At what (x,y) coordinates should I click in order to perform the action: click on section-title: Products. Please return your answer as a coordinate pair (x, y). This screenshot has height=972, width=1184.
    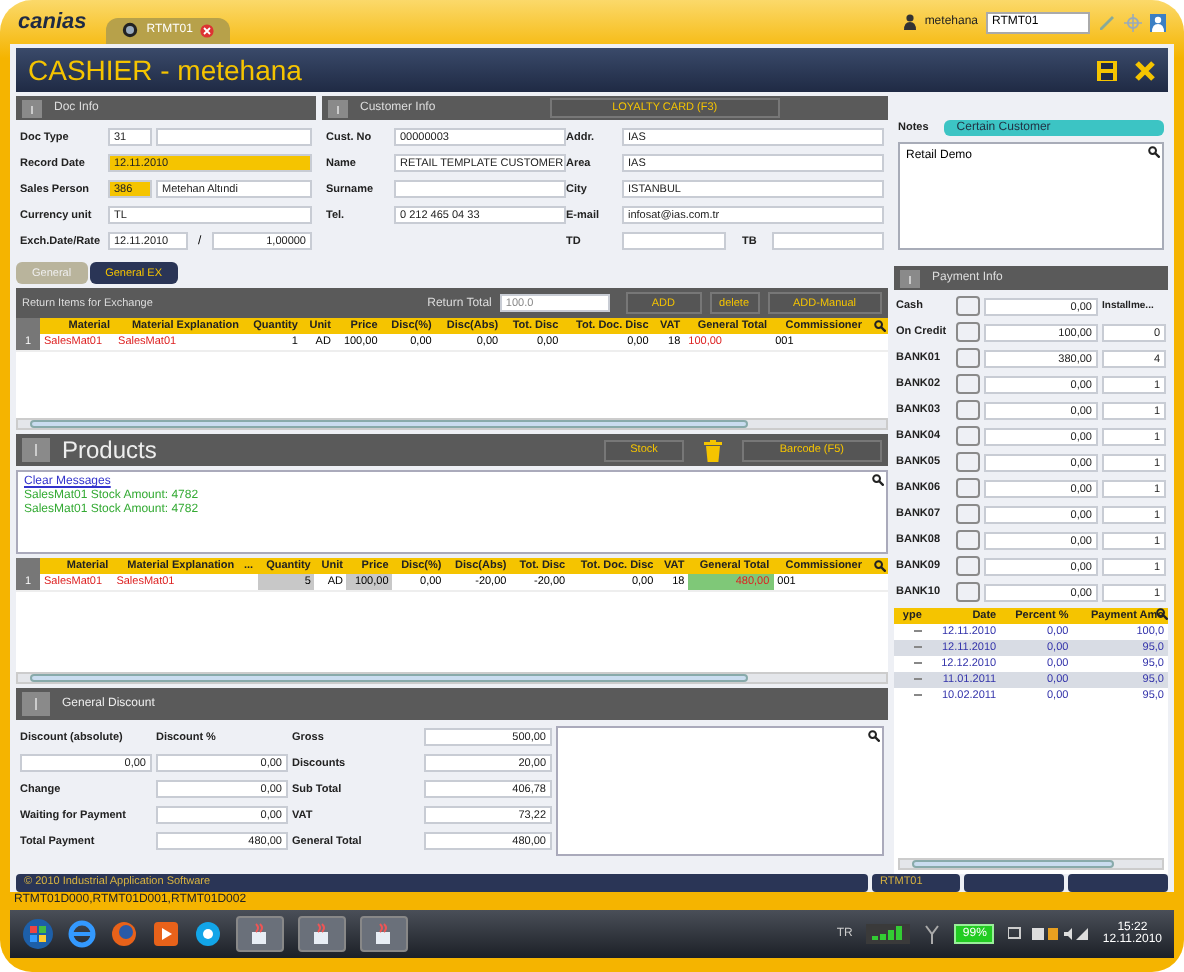
    Looking at the image, I should click on (109, 450).